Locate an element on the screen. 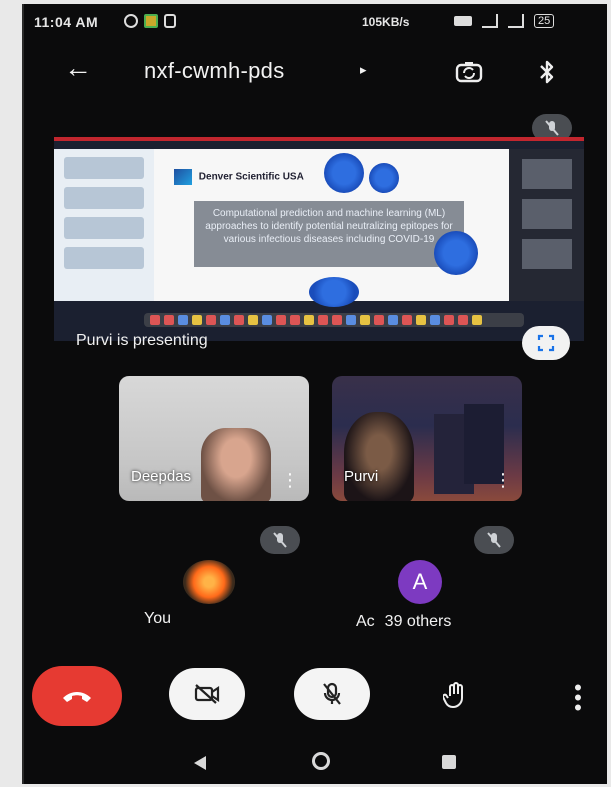  status-left-icons is located at coordinates (150, 21).